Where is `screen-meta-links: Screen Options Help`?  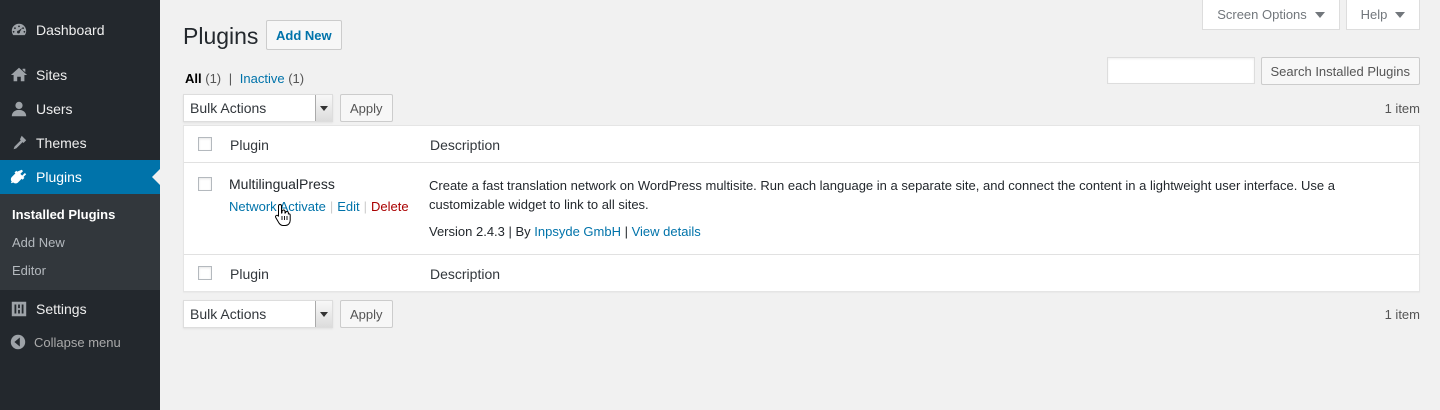 screen-meta-links: Screen Options Help is located at coordinates (1311, 15).